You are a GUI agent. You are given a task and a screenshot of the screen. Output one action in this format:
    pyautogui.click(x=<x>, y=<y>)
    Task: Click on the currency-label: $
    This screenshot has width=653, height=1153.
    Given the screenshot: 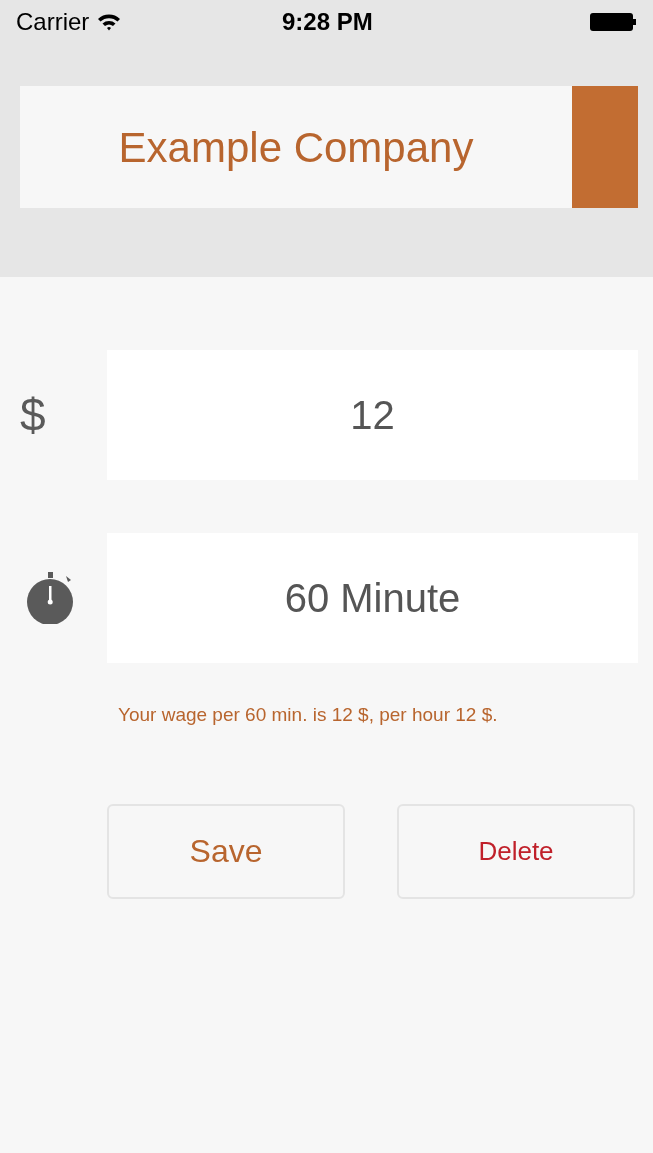 What is the action you would take?
    pyautogui.click(x=33, y=415)
    